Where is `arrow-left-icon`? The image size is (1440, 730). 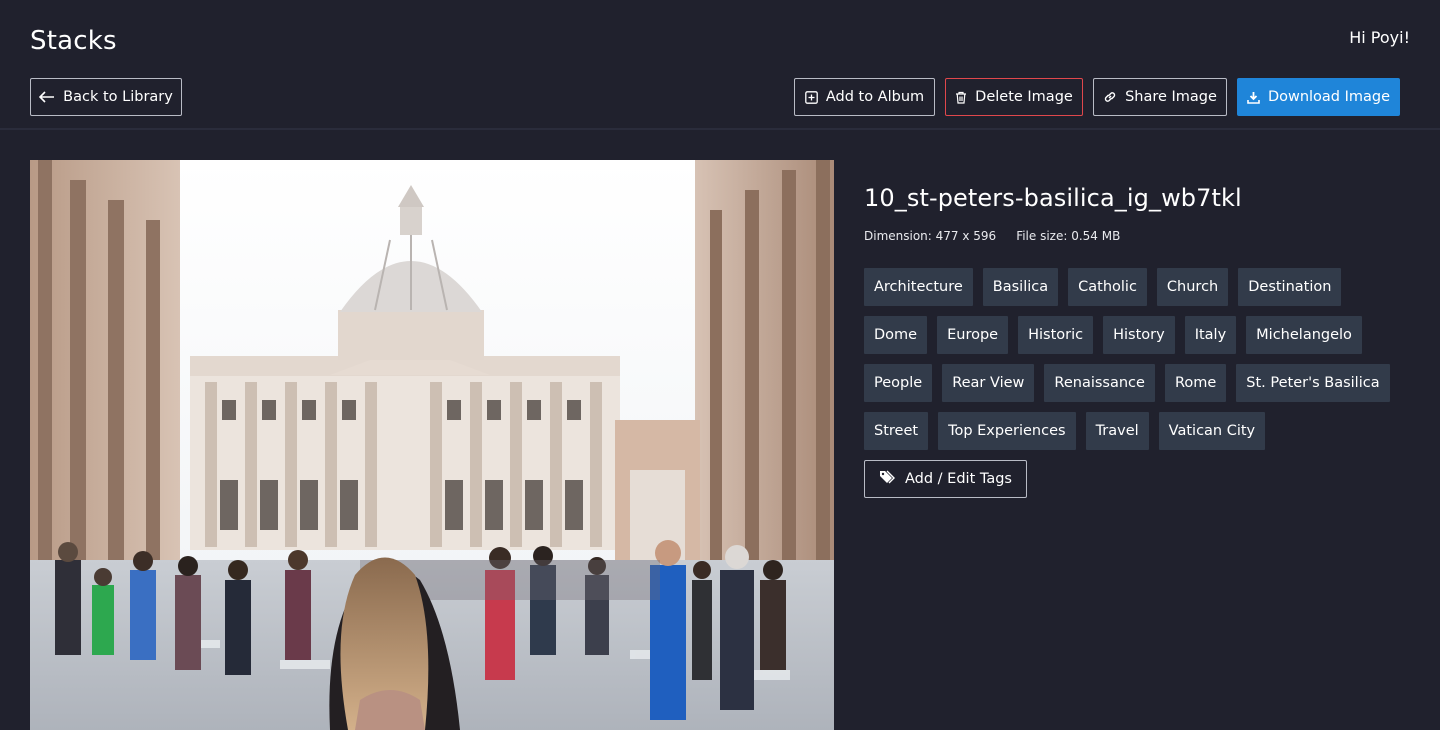
arrow-left-icon is located at coordinates (47, 97).